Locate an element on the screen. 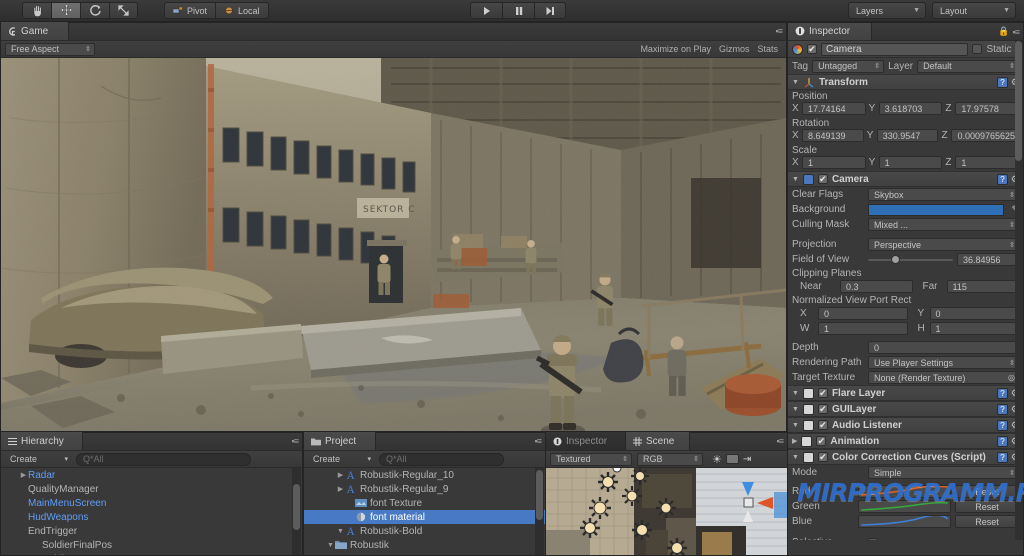 The width and height of the screenshot is (1024, 556). depth-input: 0 is located at coordinates (943, 347).